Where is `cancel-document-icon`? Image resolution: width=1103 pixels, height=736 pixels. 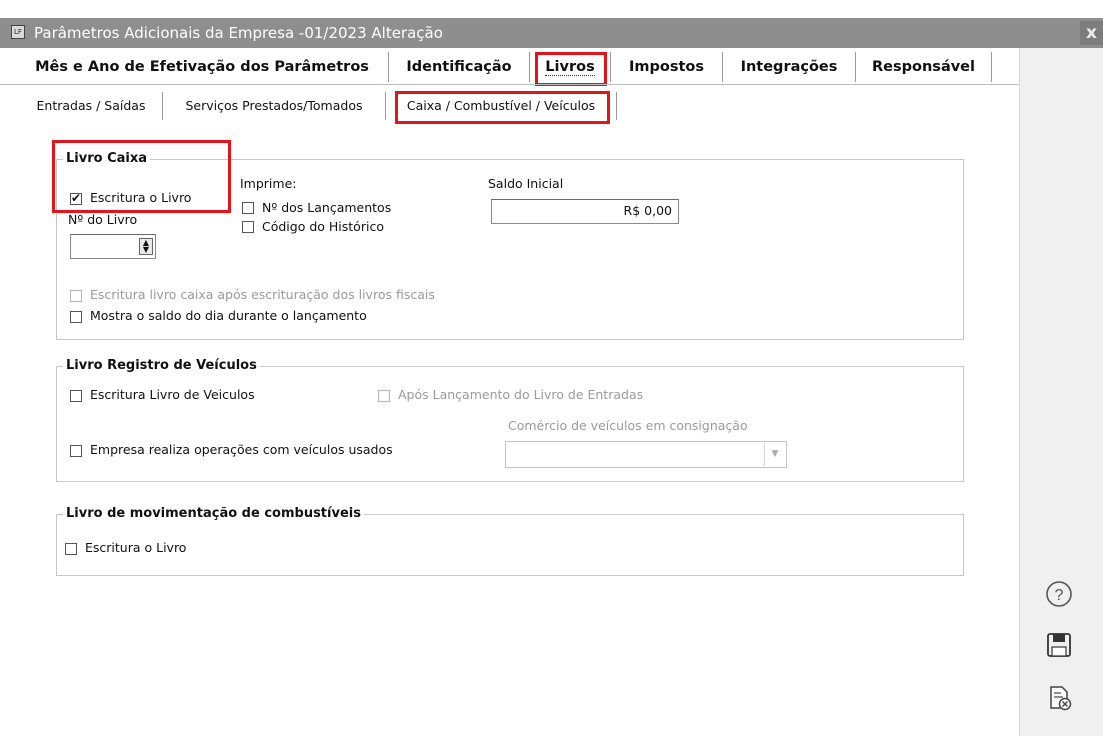 cancel-document-icon is located at coordinates (1061, 698).